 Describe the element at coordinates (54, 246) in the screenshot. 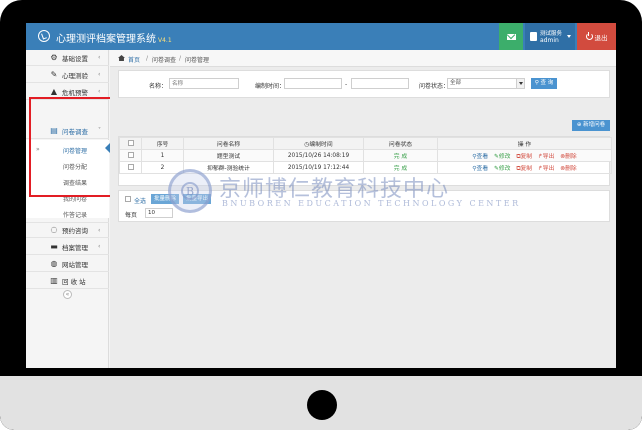

I see `folder-icon: ▬` at that location.